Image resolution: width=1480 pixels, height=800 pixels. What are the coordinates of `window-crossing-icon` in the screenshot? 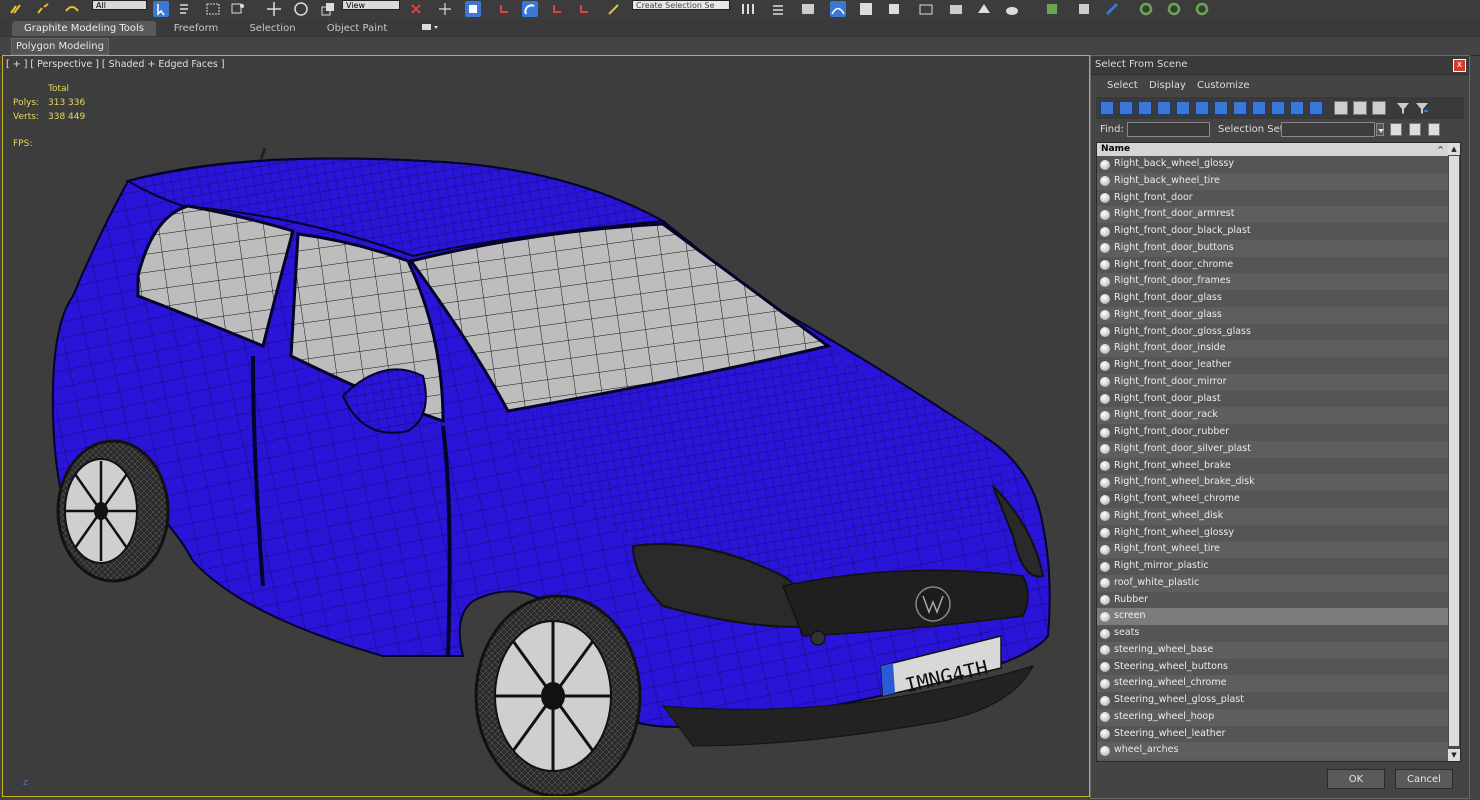 It's located at (238, 9).